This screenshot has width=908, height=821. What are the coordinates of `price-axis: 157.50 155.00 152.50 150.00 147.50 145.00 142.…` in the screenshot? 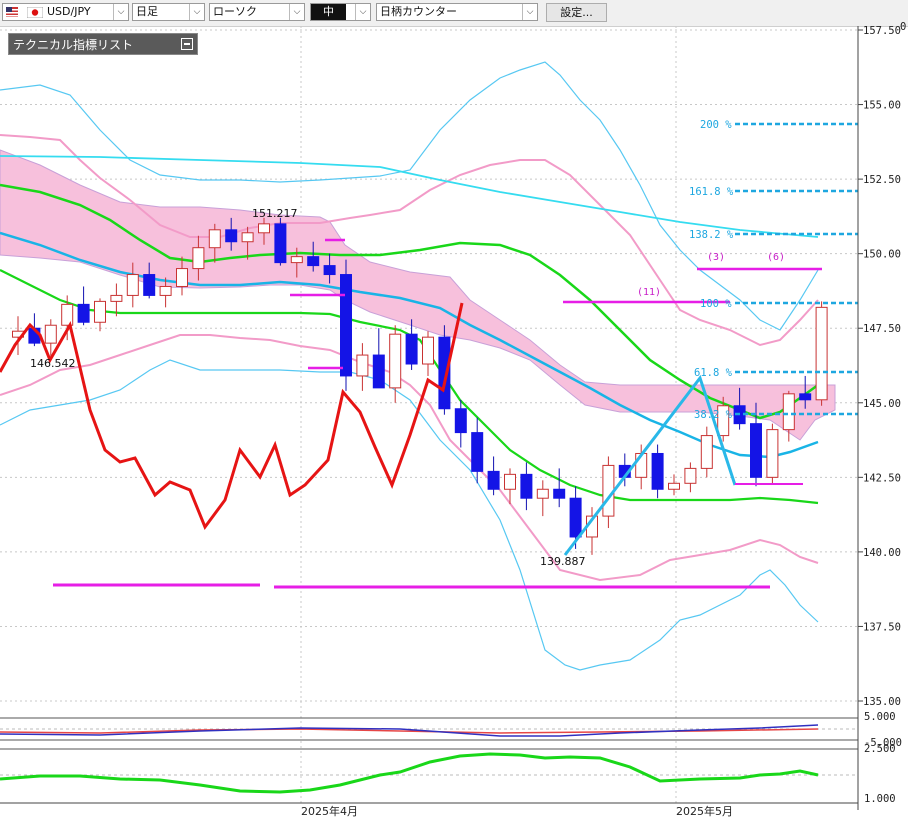 It's located at (881, 415).